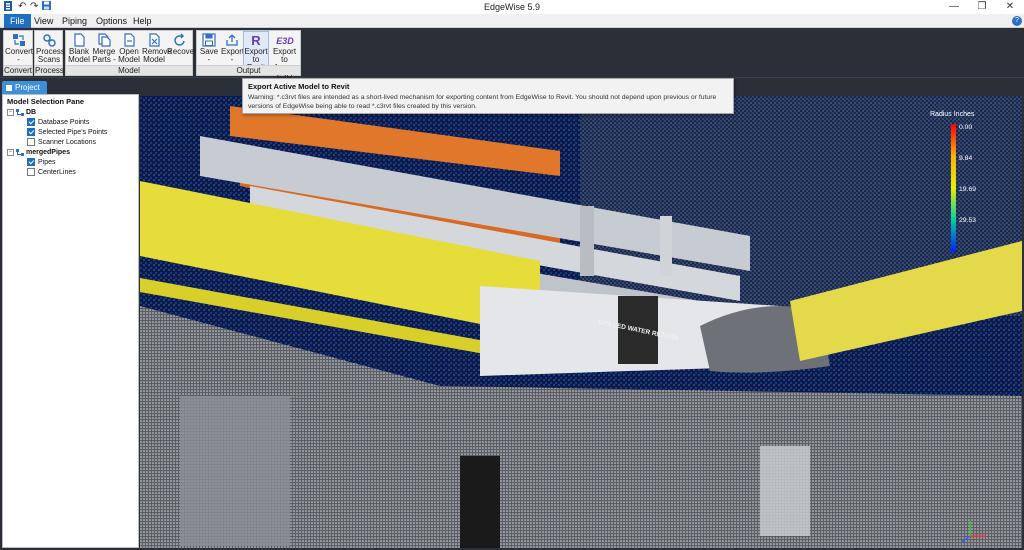  I want to click on close-icon: ✕, so click(1010, 7).